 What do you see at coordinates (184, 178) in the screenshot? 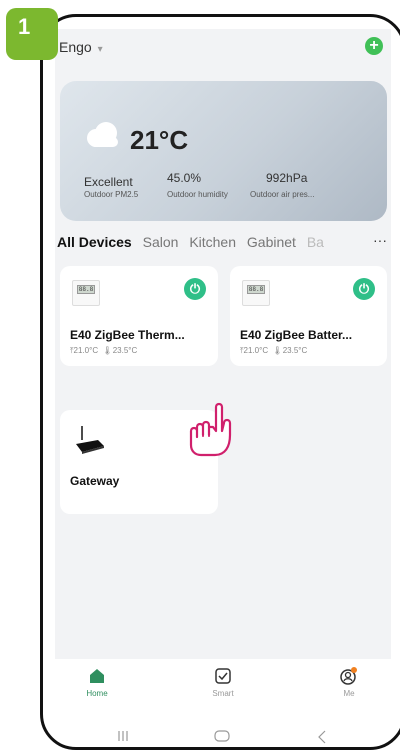
I see `humidity-value: 45.0%` at bounding box center [184, 178].